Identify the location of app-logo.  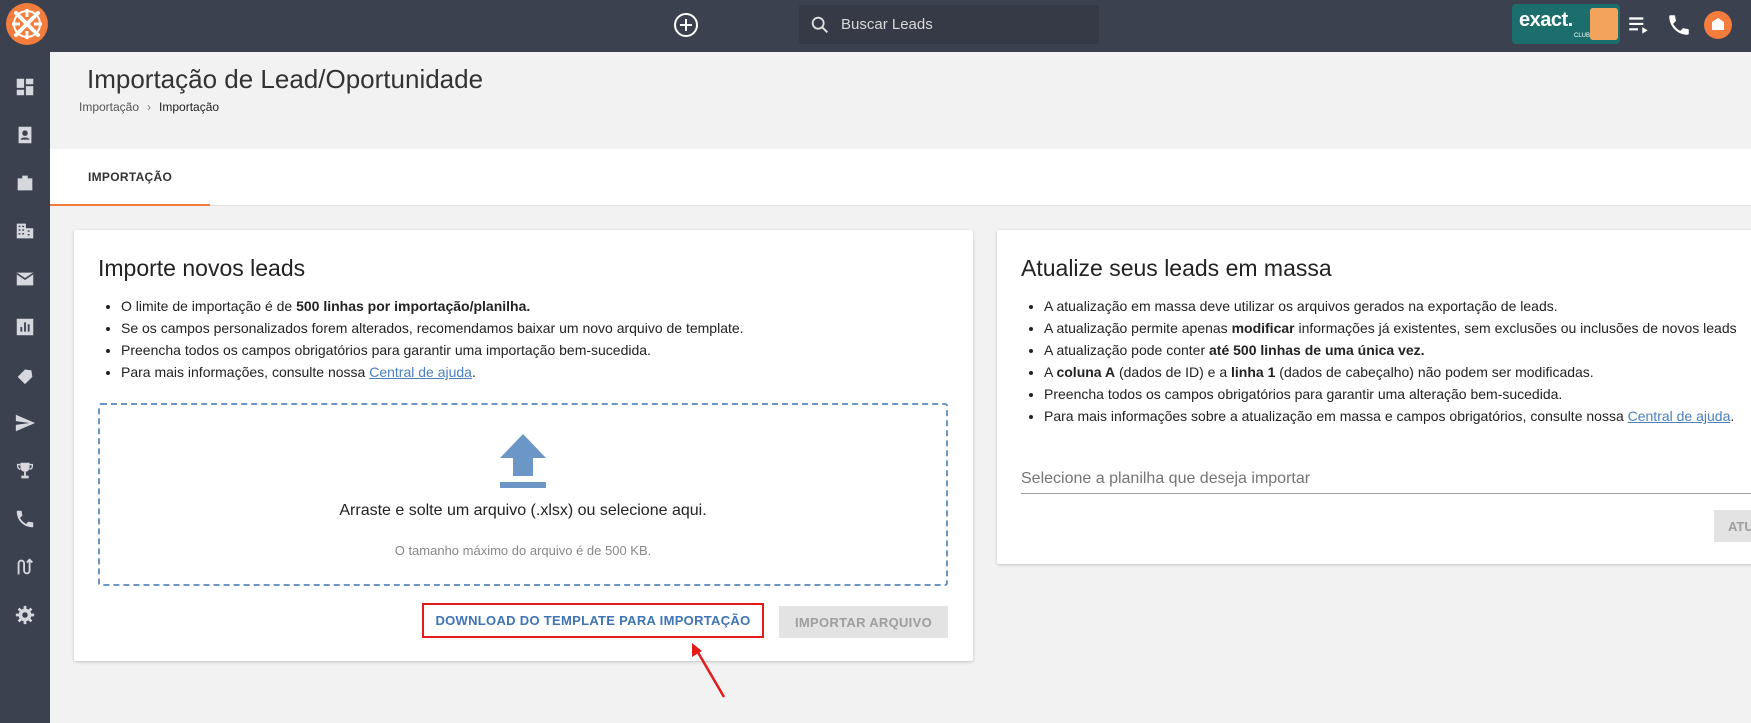
(27, 24).